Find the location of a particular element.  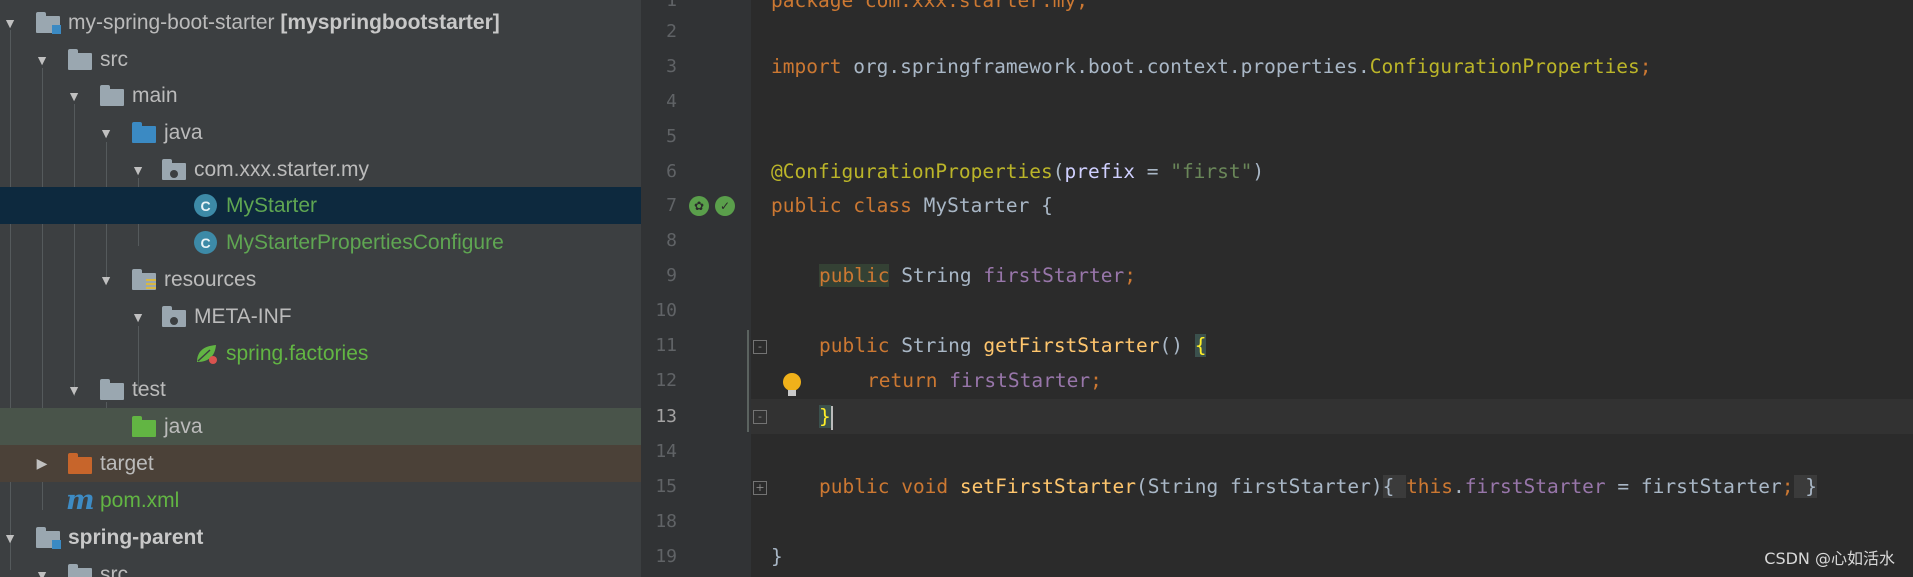

lightbulb-icon is located at coordinates (792, 385).